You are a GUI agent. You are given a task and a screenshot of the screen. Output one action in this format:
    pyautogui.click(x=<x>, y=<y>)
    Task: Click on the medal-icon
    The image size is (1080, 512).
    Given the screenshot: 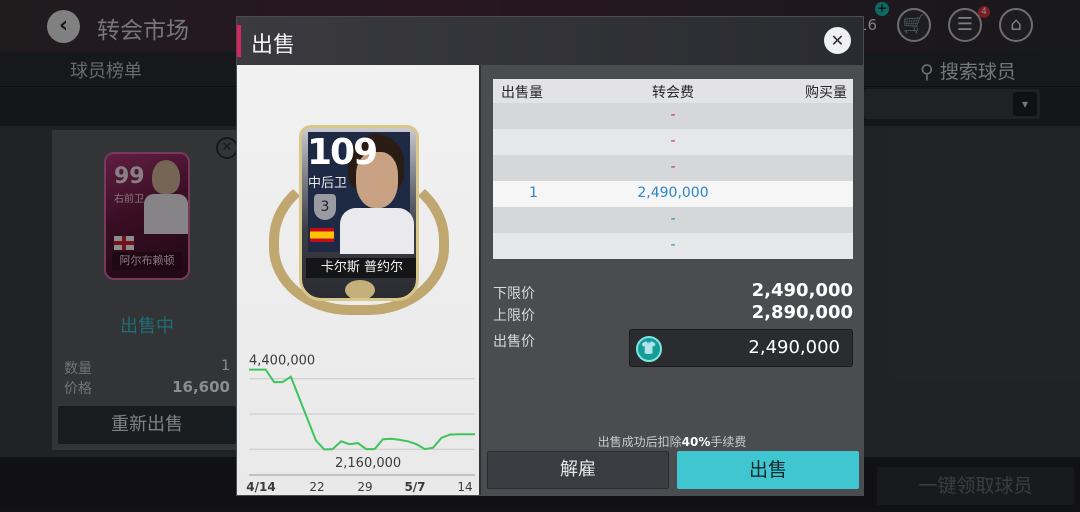 What is the action you would take?
    pyautogui.click(x=360, y=289)
    